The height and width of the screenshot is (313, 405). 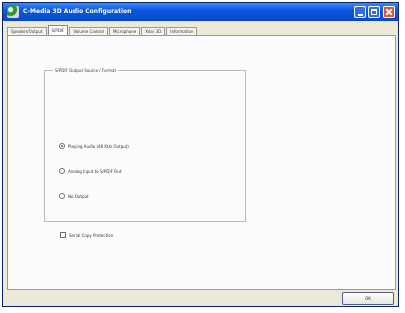 I want to click on radio-label: Playing Audio (48 KHz Output), so click(x=98, y=146).